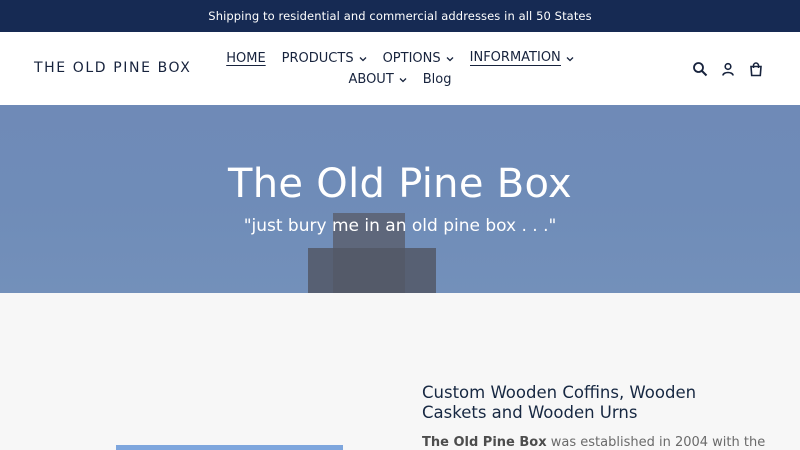  Describe the element at coordinates (372, 270) in the screenshot. I see `hero-cross-shape` at that location.